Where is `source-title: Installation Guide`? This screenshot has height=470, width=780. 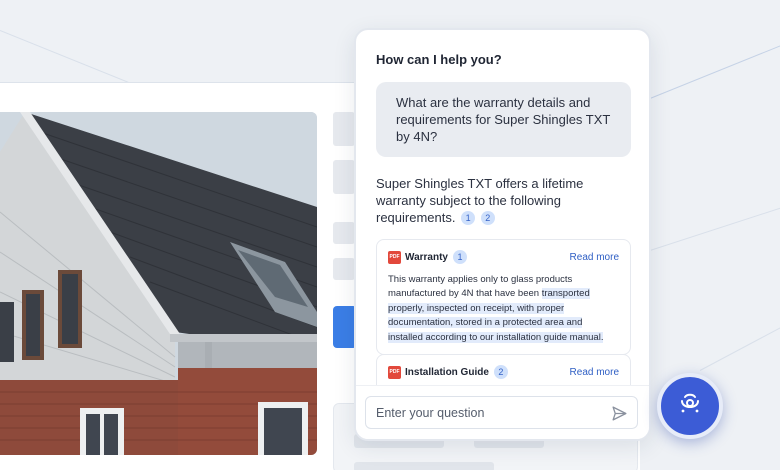 source-title: Installation Guide is located at coordinates (447, 372).